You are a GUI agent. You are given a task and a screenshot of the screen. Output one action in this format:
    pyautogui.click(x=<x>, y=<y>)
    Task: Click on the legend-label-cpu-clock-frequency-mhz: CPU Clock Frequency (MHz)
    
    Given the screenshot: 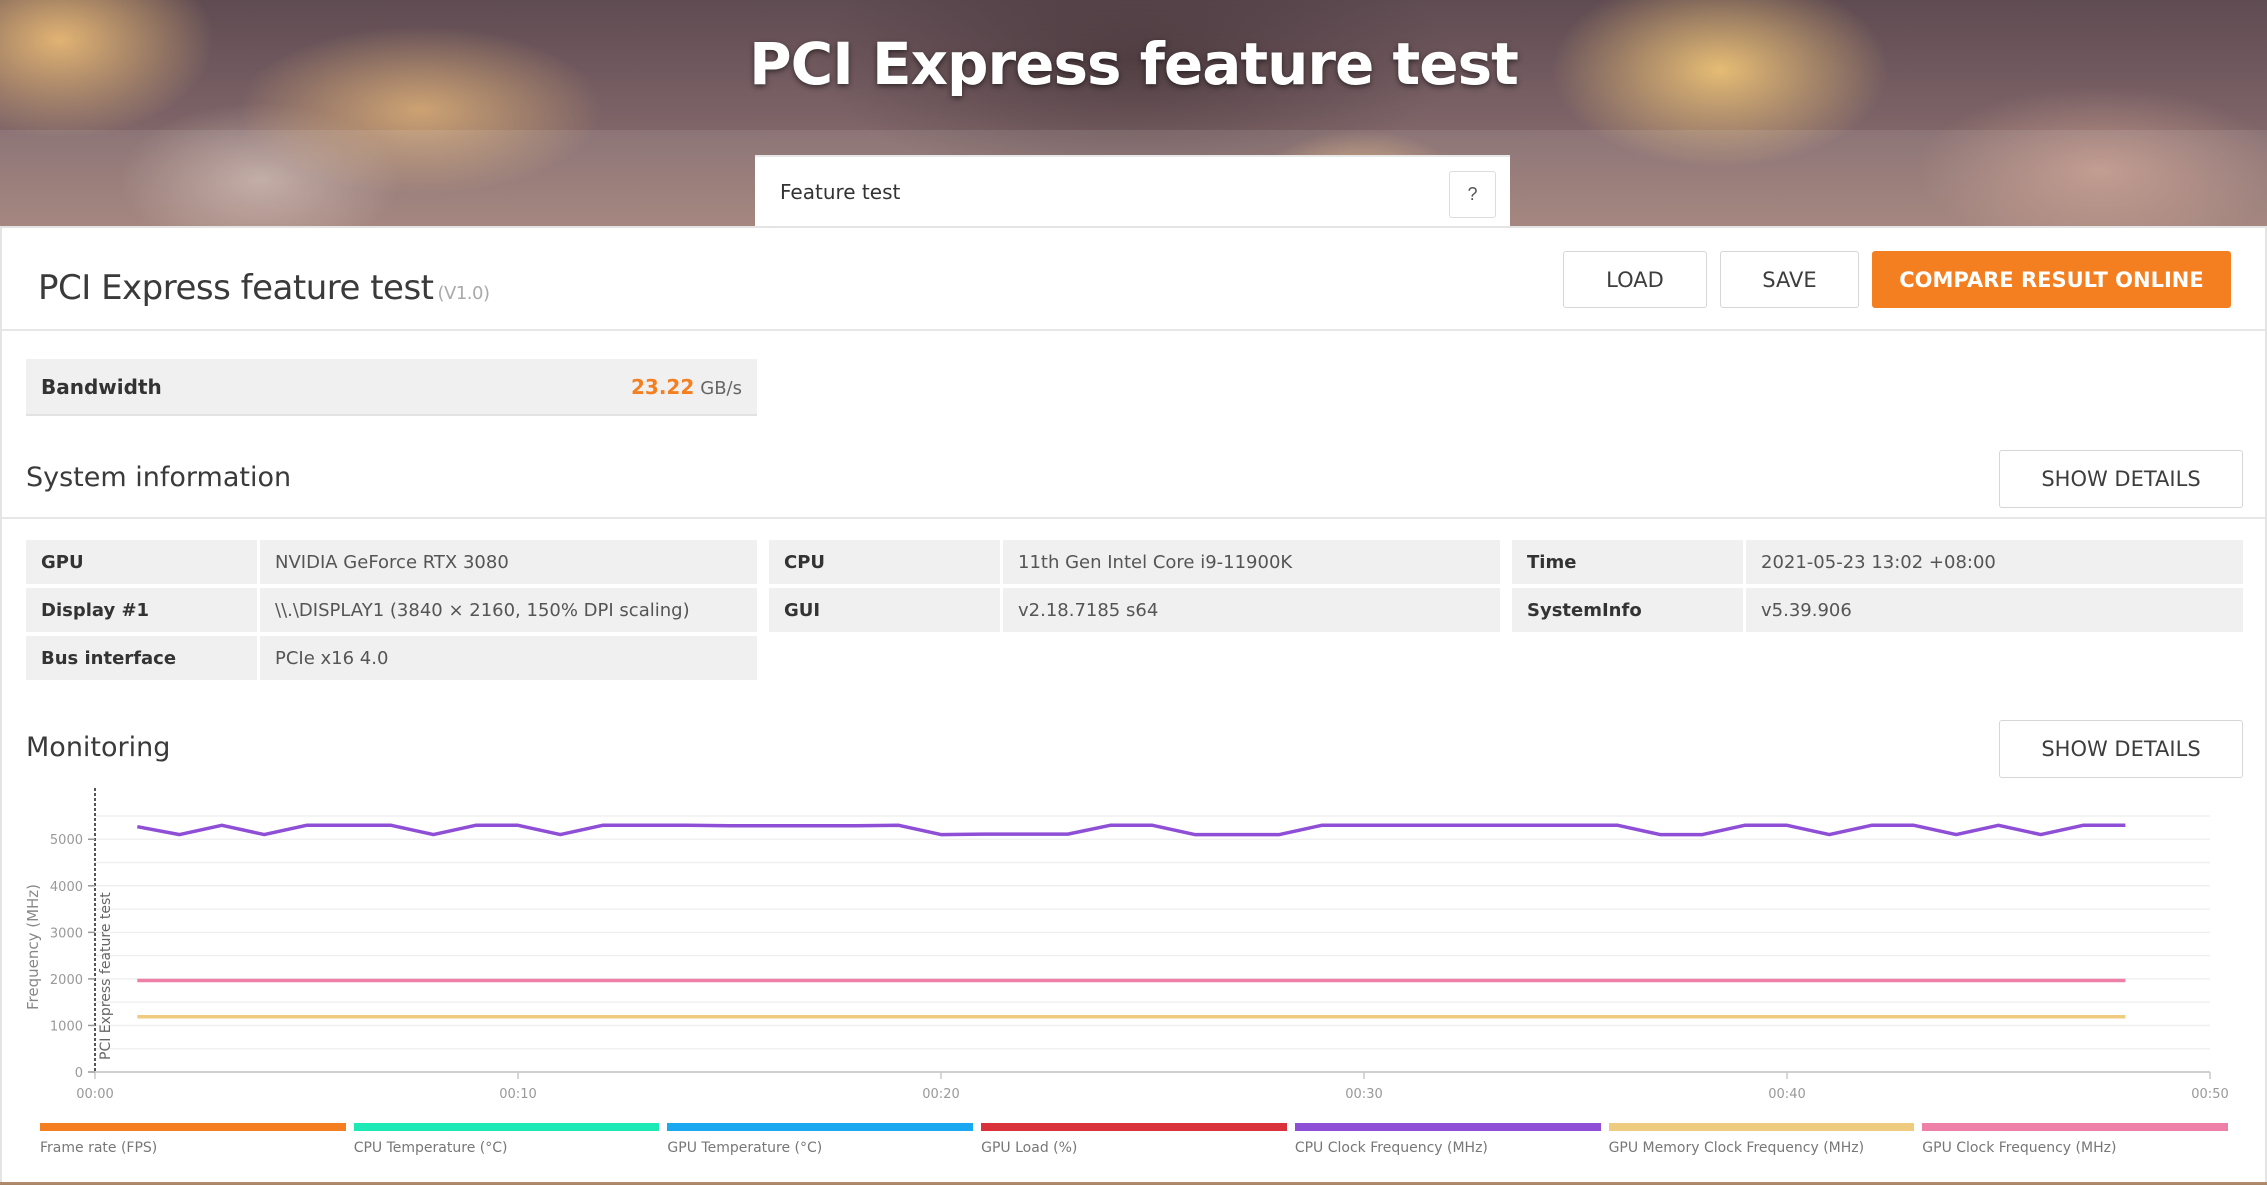 What is the action you would take?
    pyautogui.click(x=1391, y=1148)
    